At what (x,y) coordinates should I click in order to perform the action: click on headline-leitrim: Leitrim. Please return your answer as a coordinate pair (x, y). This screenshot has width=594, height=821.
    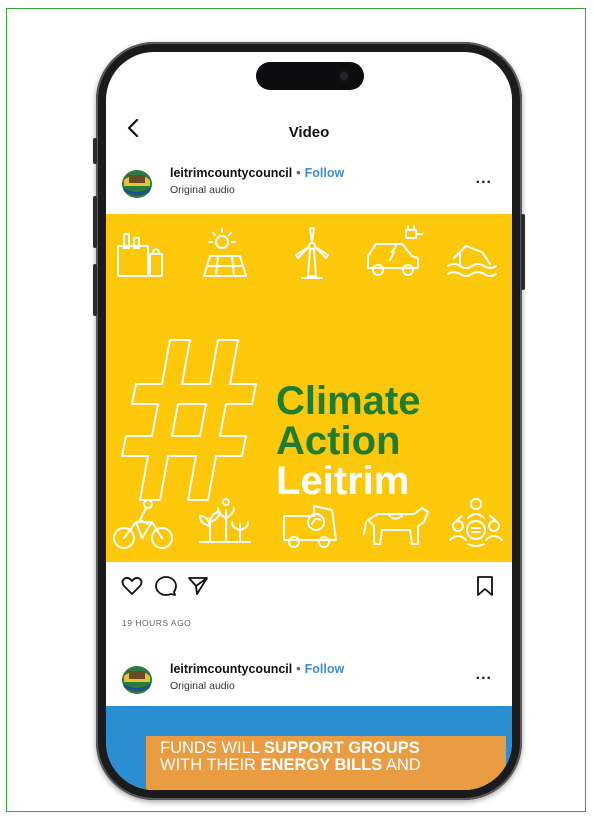
    Looking at the image, I should click on (342, 481).